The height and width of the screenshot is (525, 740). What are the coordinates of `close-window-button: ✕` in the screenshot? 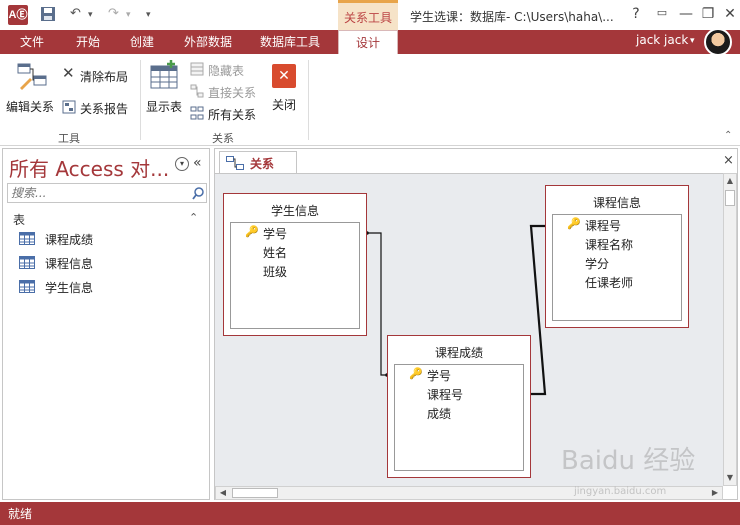 It's located at (730, 14).